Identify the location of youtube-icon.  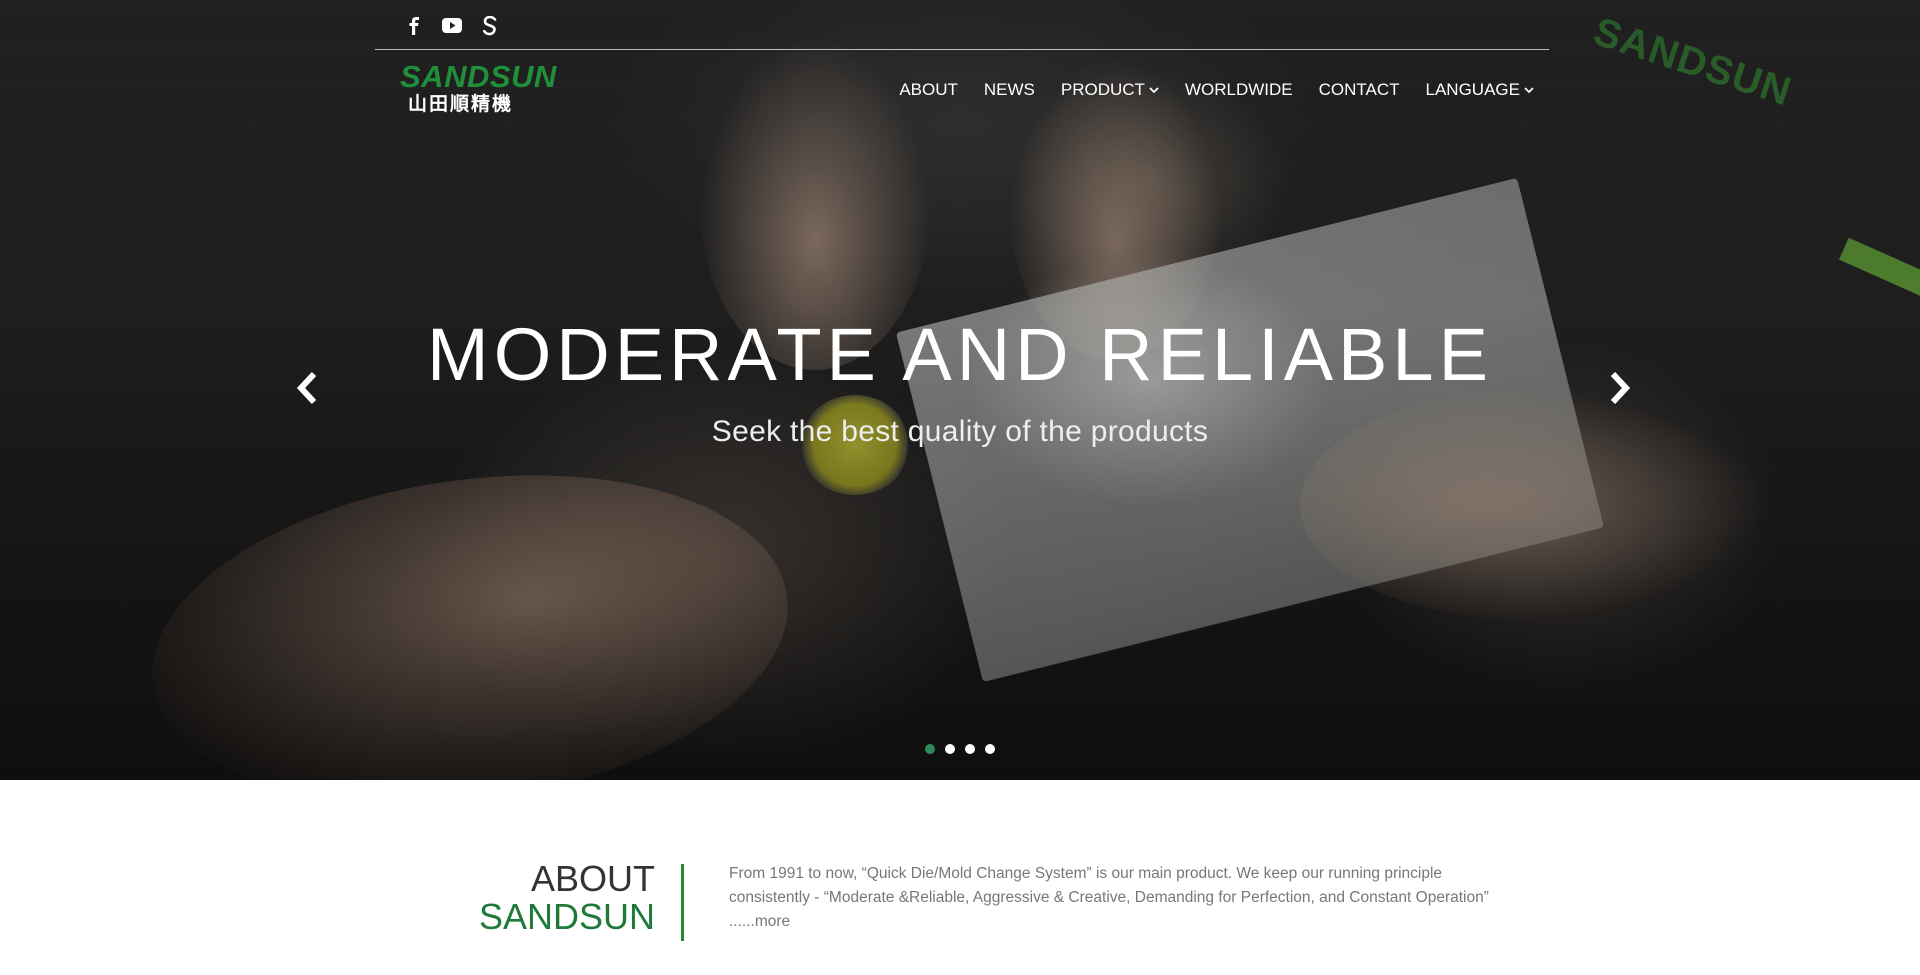
(452, 28).